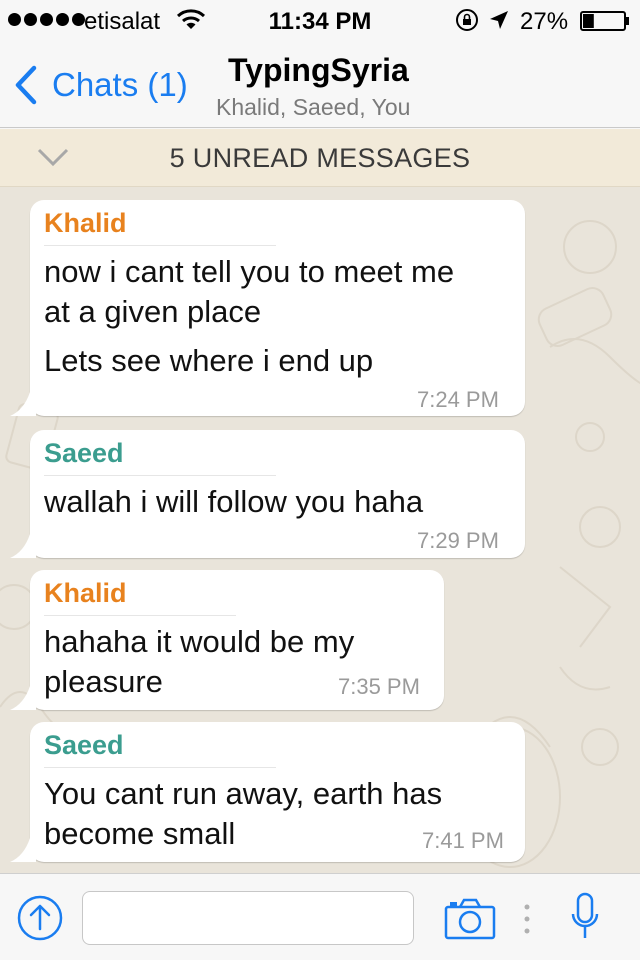 This screenshot has width=640, height=960. What do you see at coordinates (40, 918) in the screenshot?
I see `share-upload-icon` at bounding box center [40, 918].